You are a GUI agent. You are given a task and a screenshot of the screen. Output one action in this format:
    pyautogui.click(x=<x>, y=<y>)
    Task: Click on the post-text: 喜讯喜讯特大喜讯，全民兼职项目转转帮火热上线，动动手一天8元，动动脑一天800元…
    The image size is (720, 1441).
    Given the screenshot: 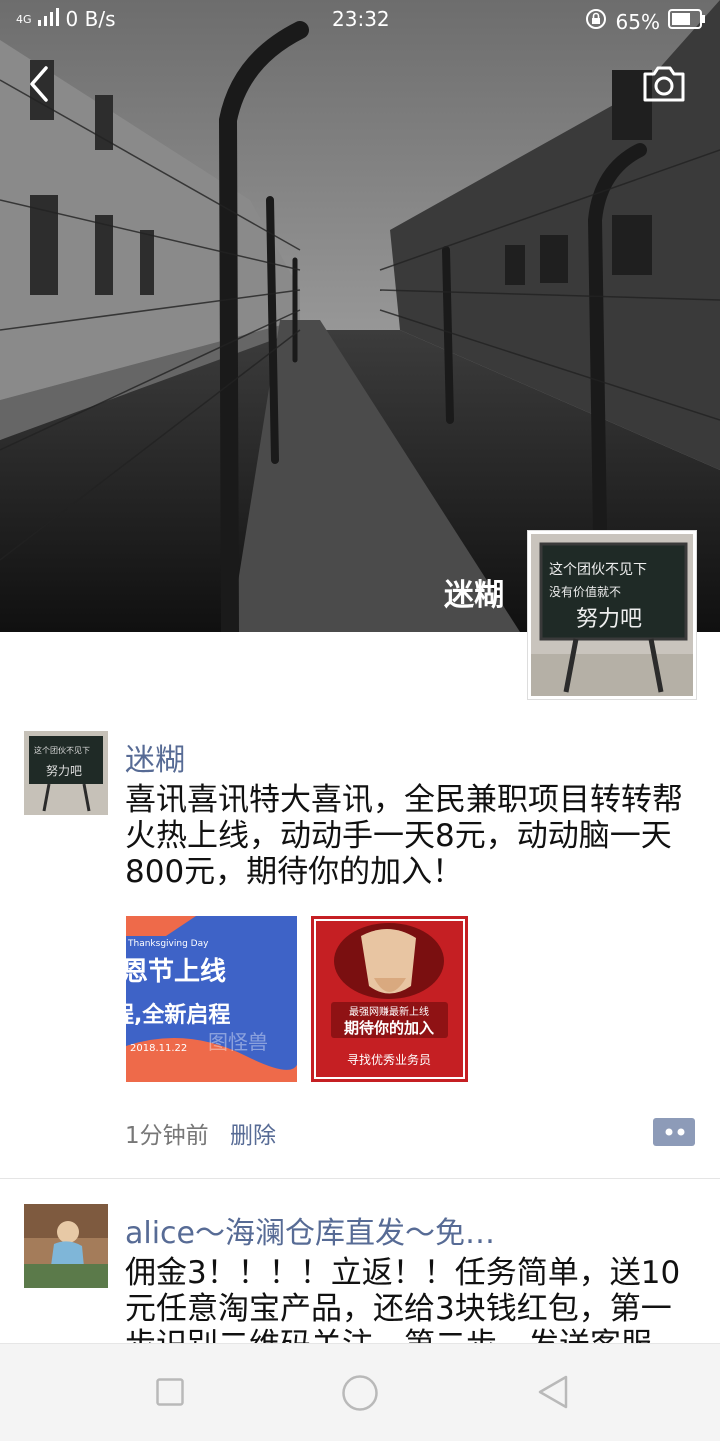 What is the action you would take?
    pyautogui.click(x=404, y=836)
    